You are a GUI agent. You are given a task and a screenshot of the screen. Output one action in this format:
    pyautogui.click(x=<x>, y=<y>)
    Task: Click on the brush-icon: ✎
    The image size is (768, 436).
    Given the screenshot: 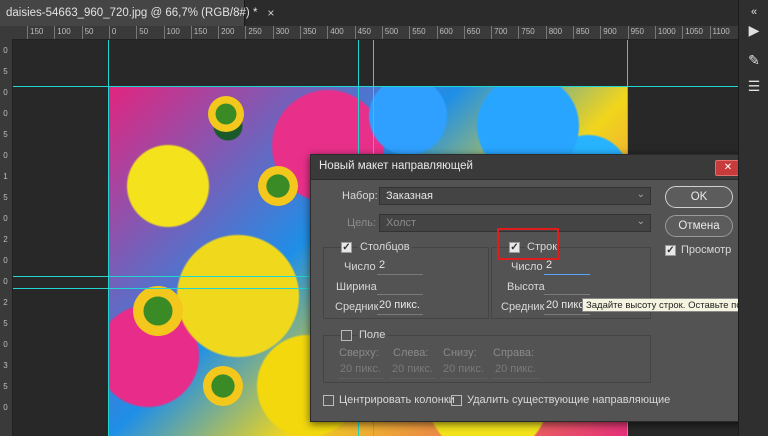 What is the action you would take?
    pyautogui.click(x=754, y=60)
    